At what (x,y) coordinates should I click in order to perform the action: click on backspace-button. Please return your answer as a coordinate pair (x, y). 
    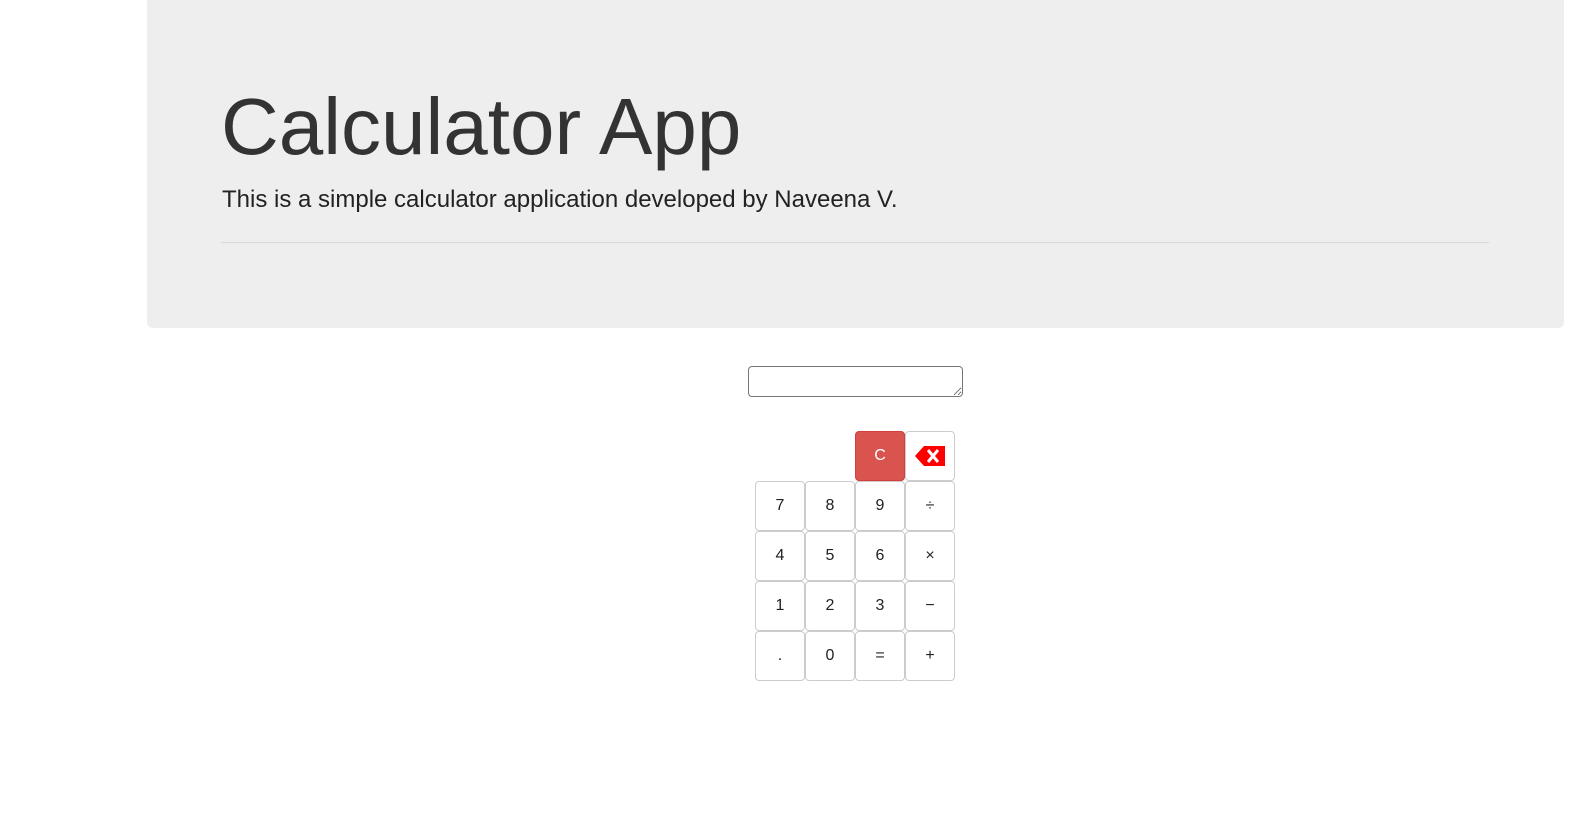
    Looking at the image, I should click on (930, 456).